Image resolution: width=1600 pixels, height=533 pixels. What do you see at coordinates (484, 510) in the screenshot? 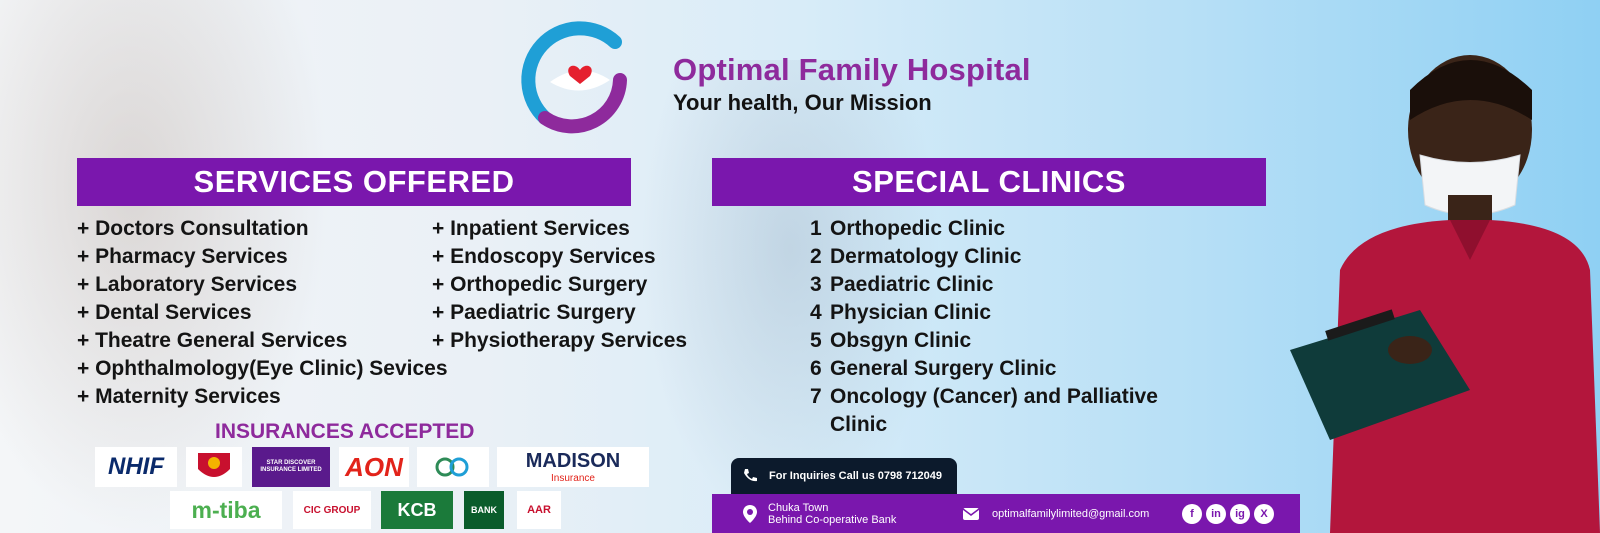
I see `coop-bank-logo: BANK` at bounding box center [484, 510].